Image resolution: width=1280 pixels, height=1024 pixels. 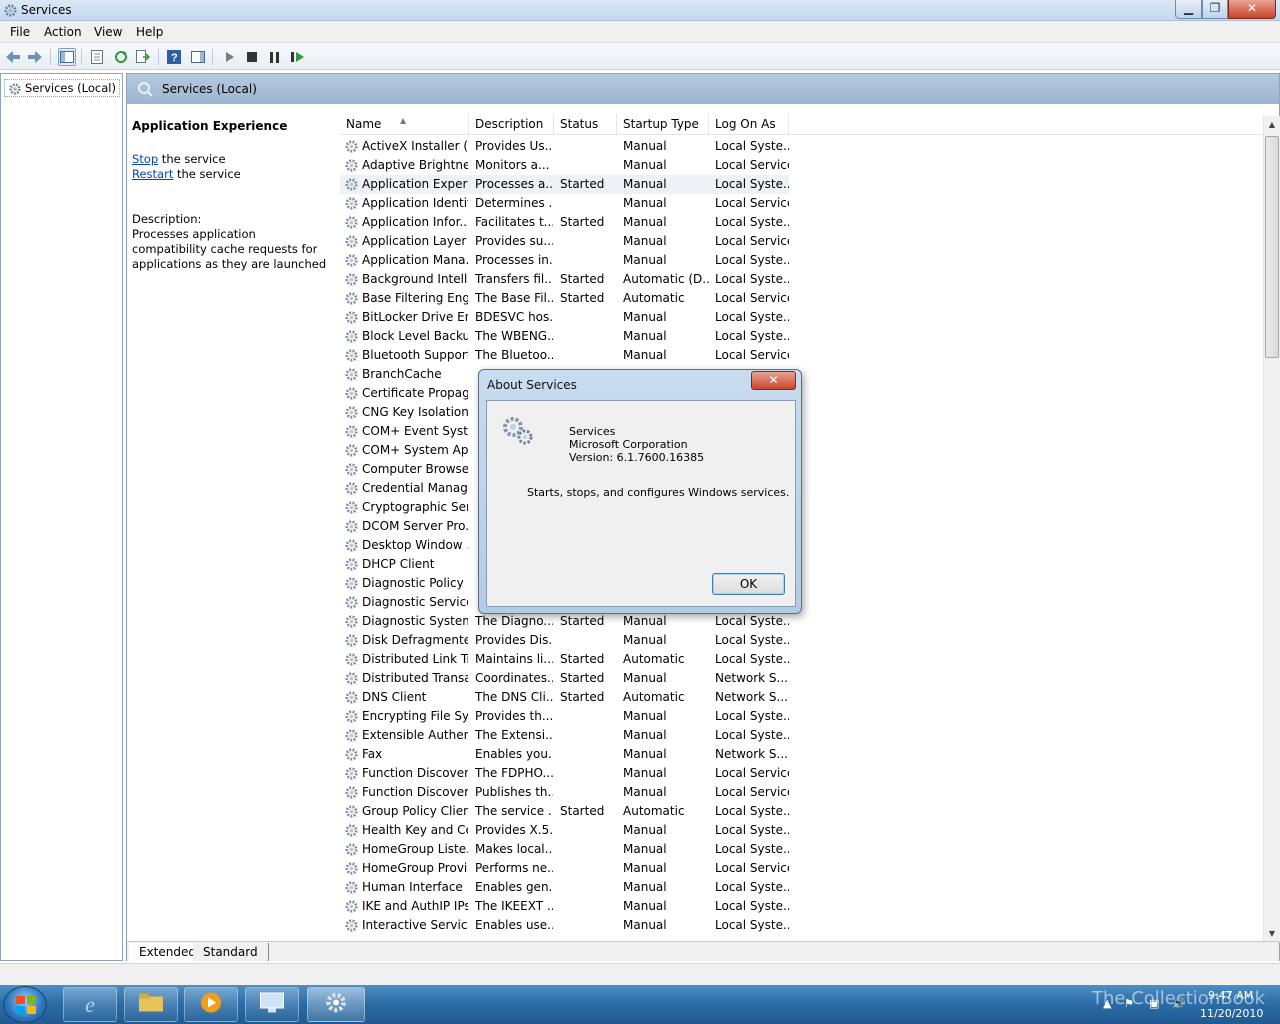 What do you see at coordinates (231, 952) in the screenshot?
I see `tab-standard: Standard` at bounding box center [231, 952].